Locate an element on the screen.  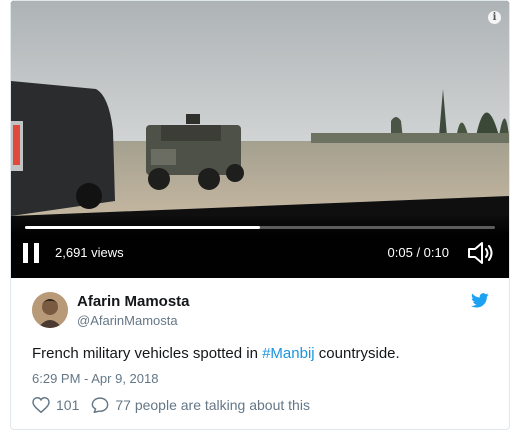
video-controls: 2,691 views 0:05 / 0:10 is located at coordinates (260, 247).